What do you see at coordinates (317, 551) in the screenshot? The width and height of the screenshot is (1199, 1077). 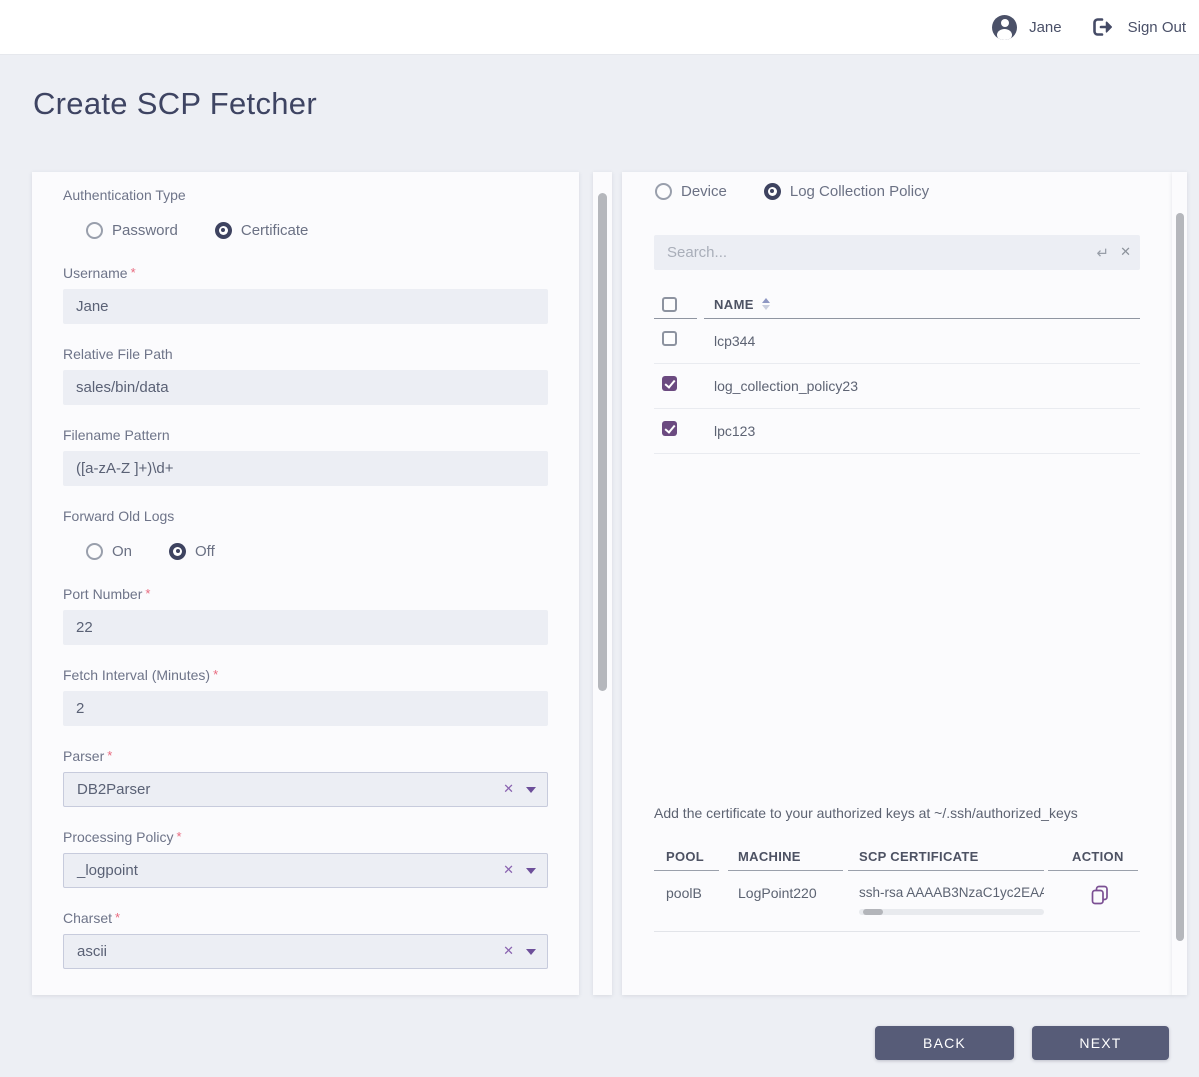 I see `forward-old-logs-options: On Off` at bounding box center [317, 551].